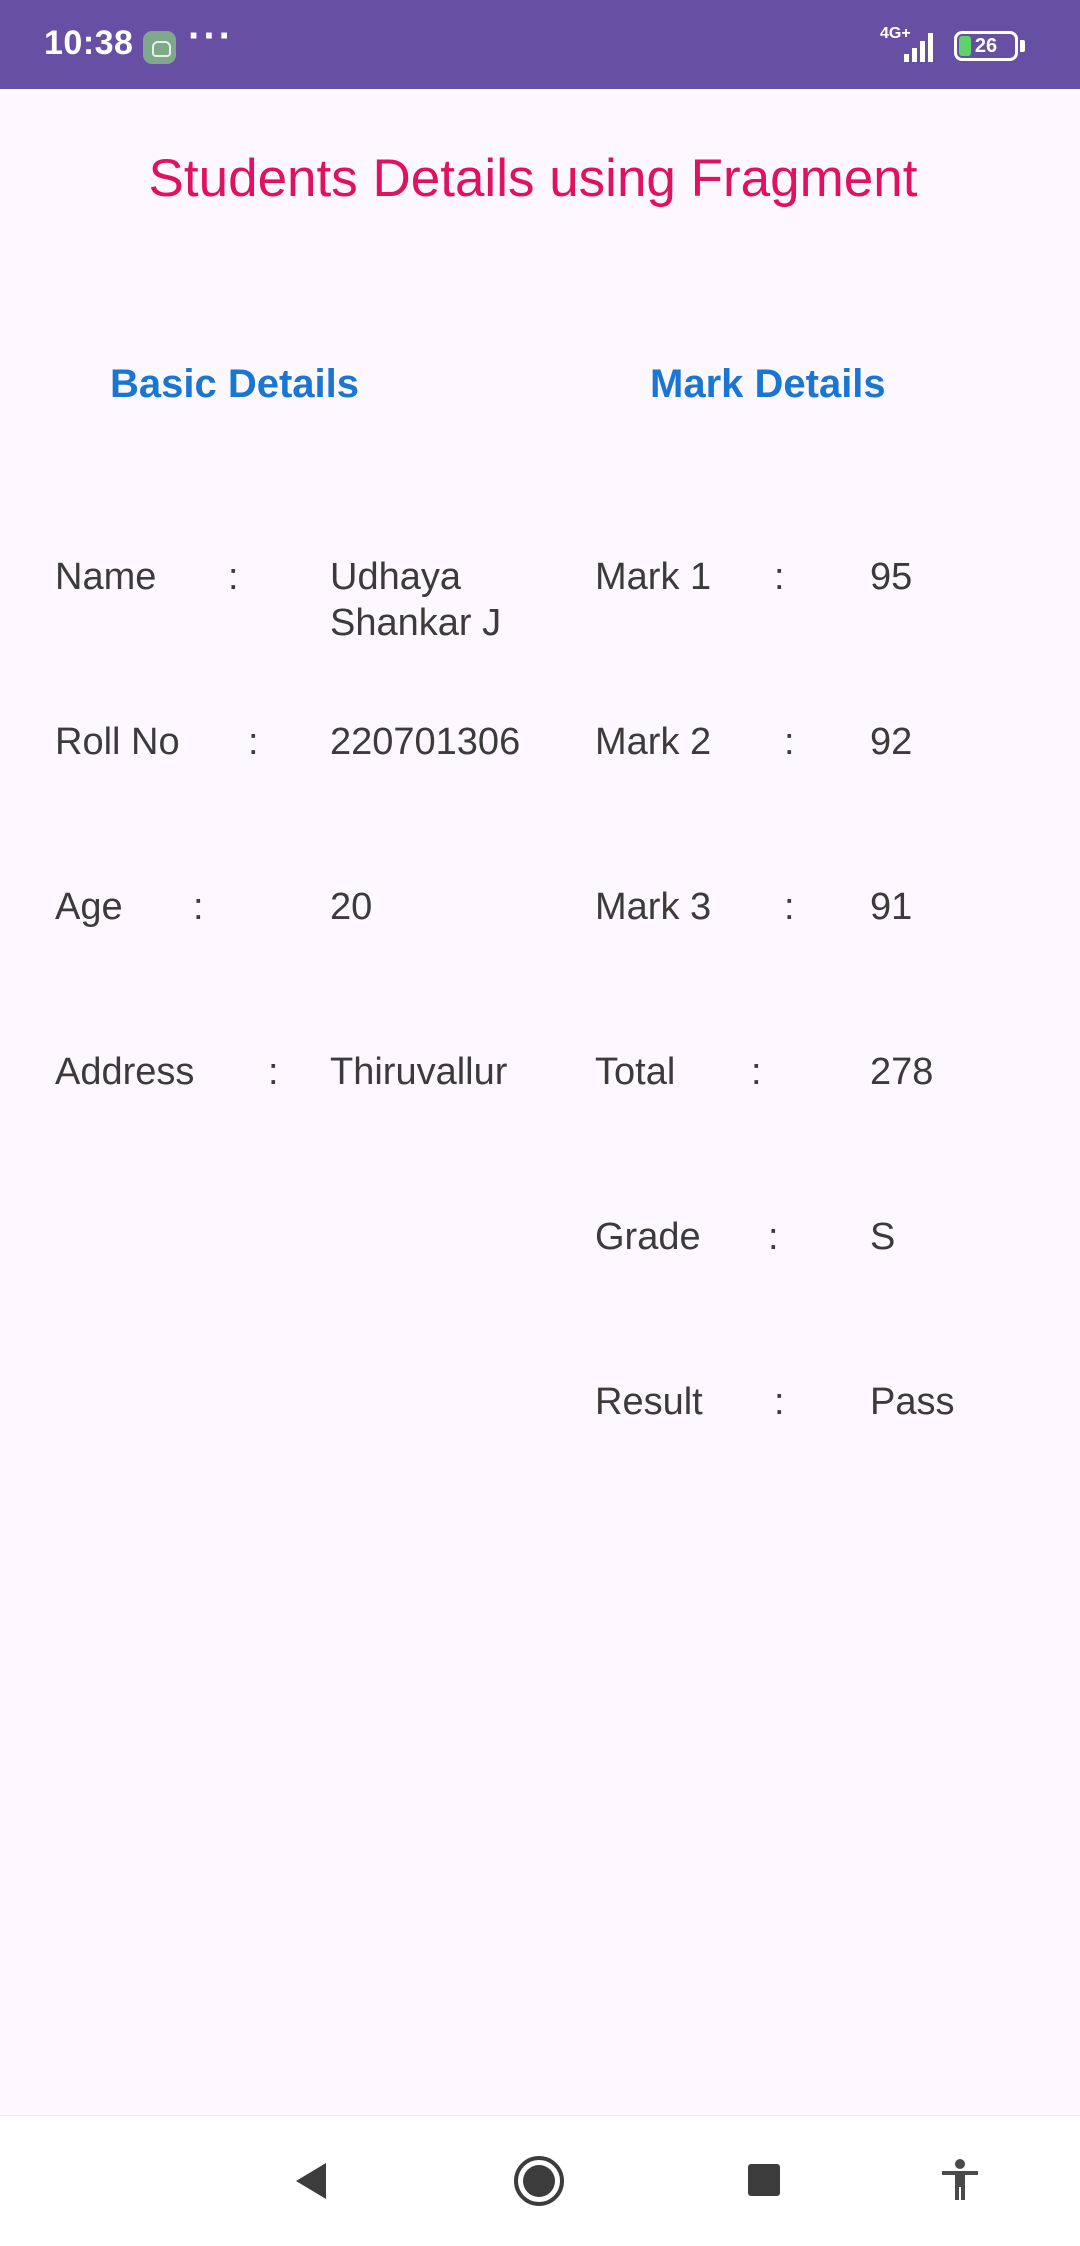 This screenshot has height=2246, width=1080. Describe the element at coordinates (351, 907) in the screenshot. I see `age-value: 20` at that location.